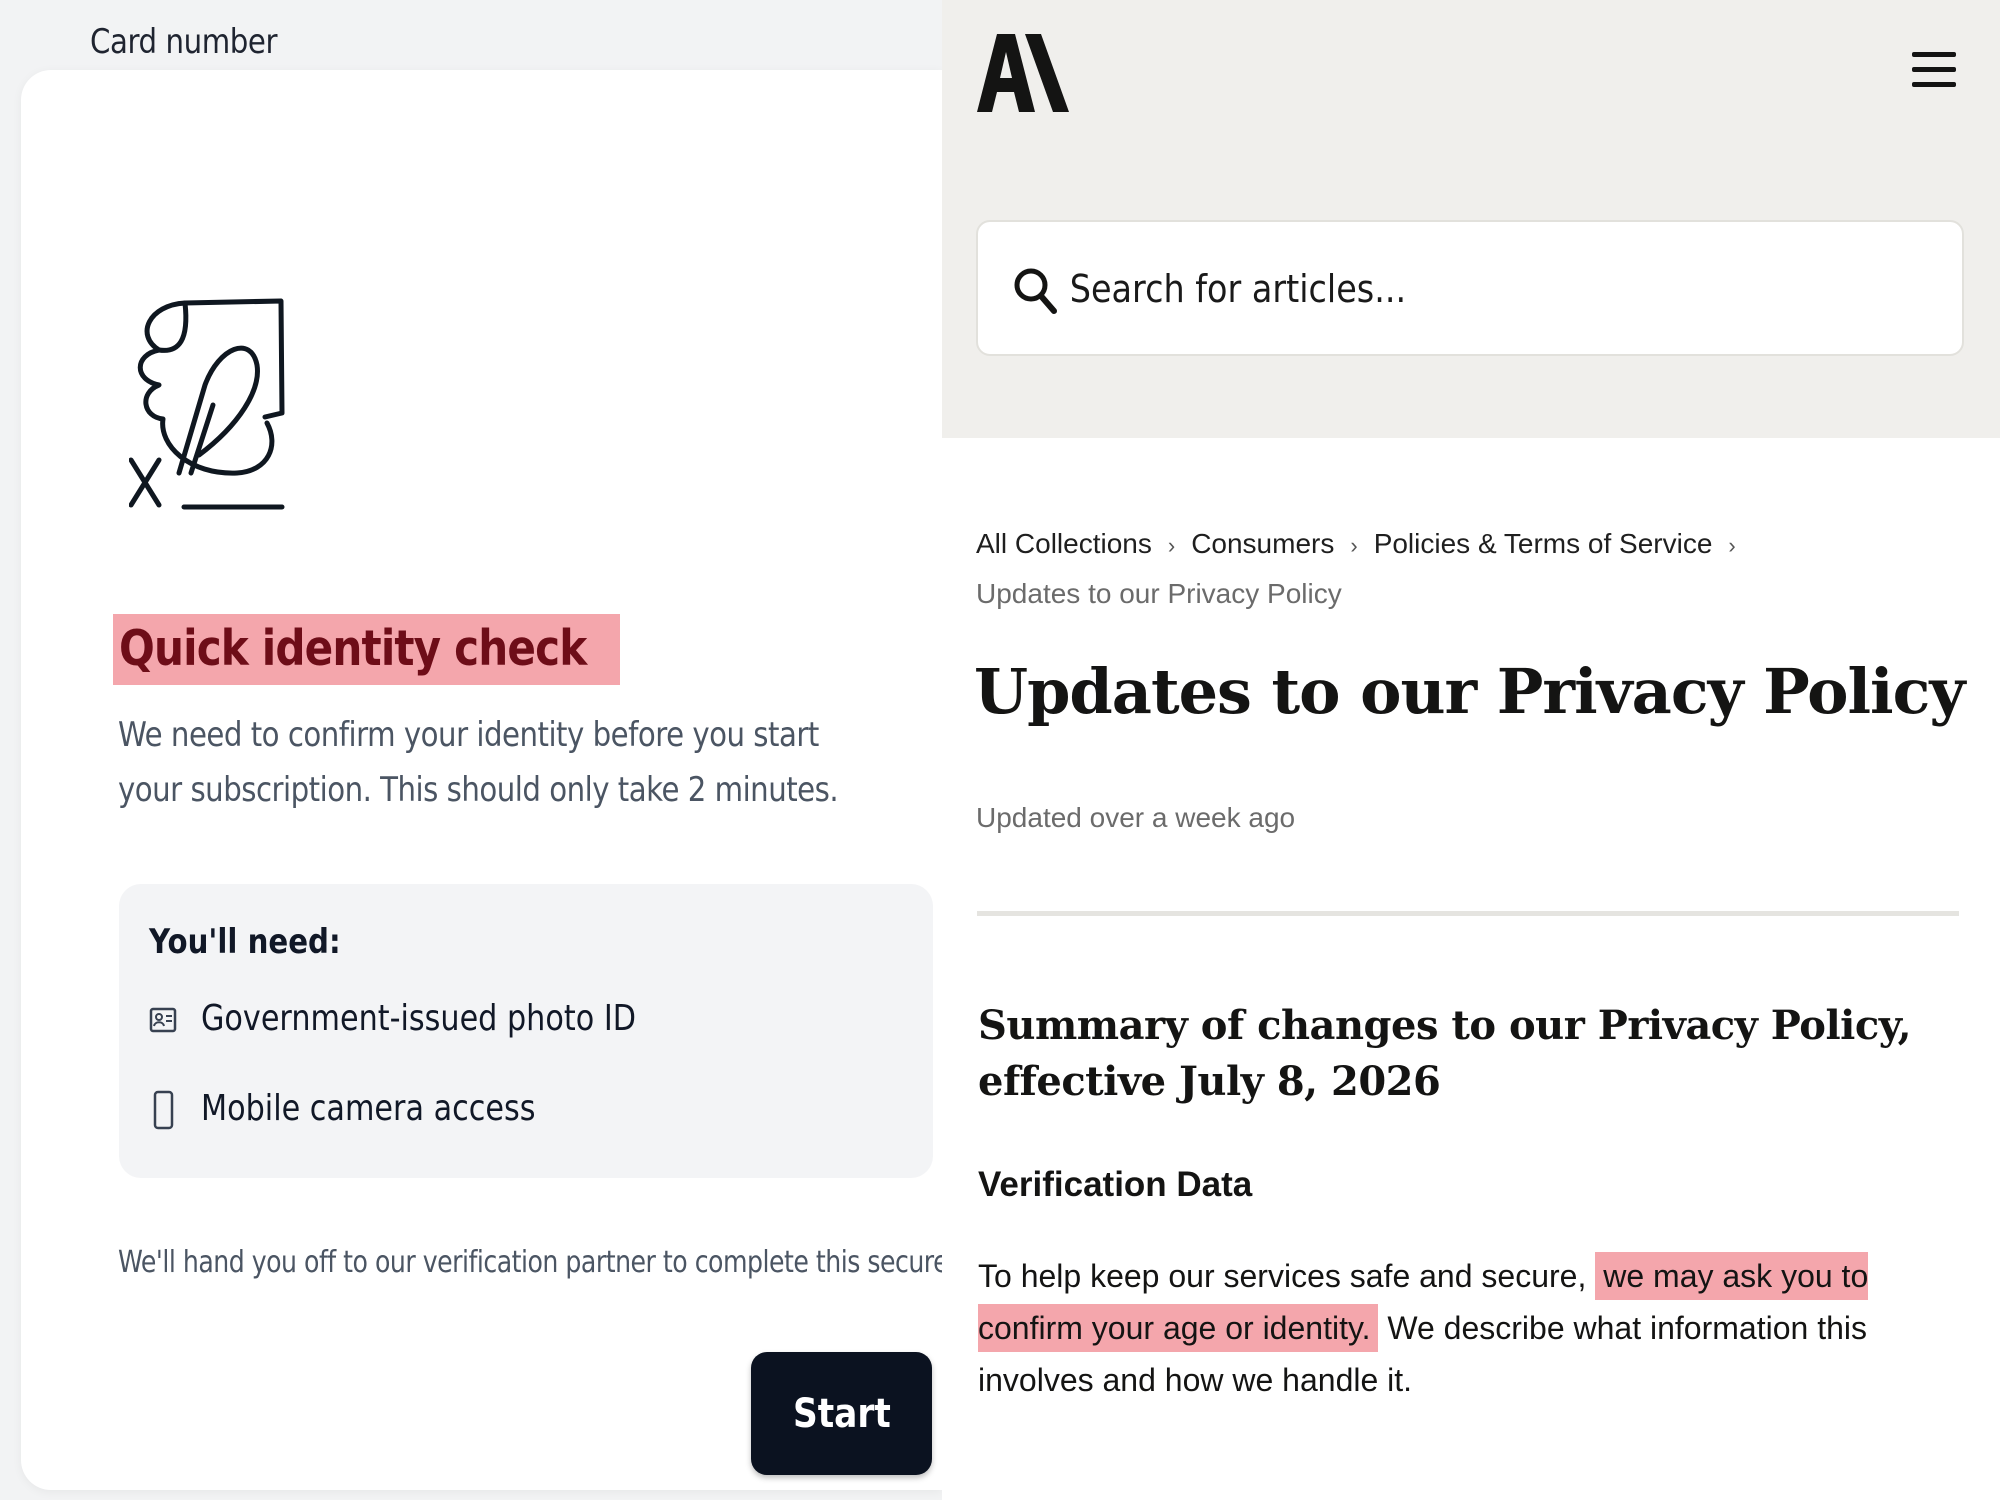  What do you see at coordinates (1262, 543) in the screenshot?
I see `breadcrumb-consumers: Consumers` at bounding box center [1262, 543].